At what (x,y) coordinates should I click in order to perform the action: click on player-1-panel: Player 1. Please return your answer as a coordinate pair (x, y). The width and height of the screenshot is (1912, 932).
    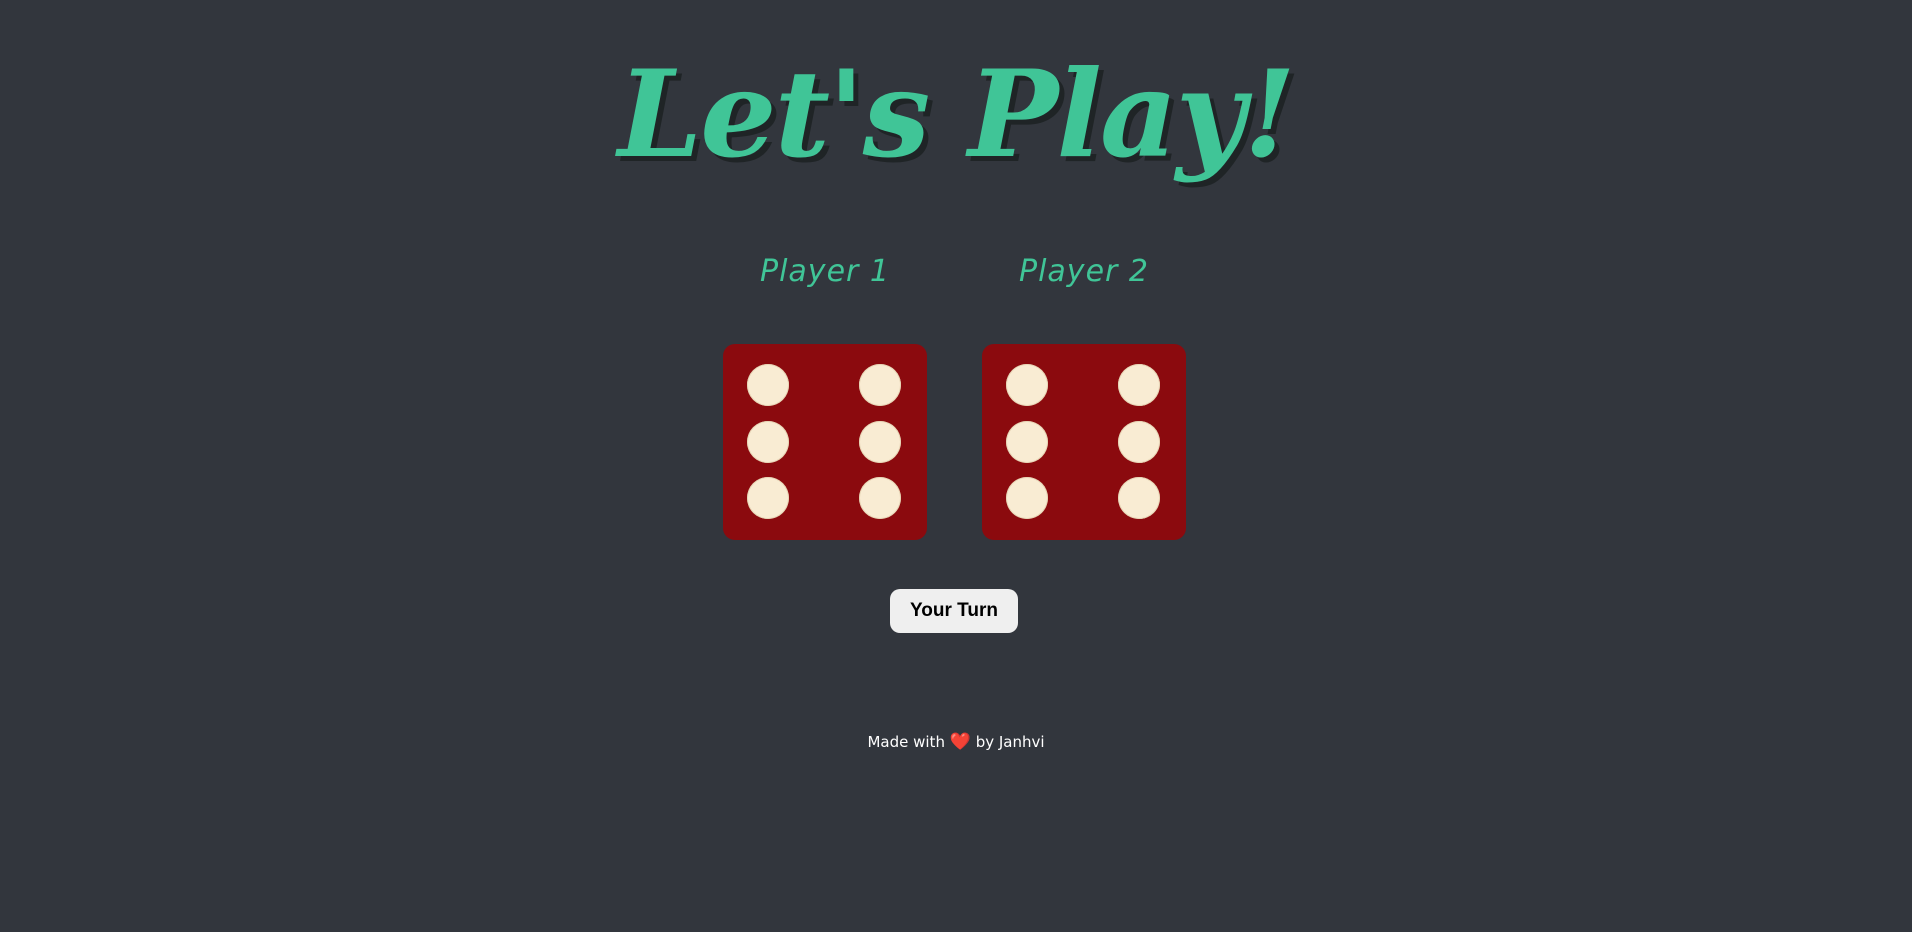
    Looking at the image, I should click on (825, 391).